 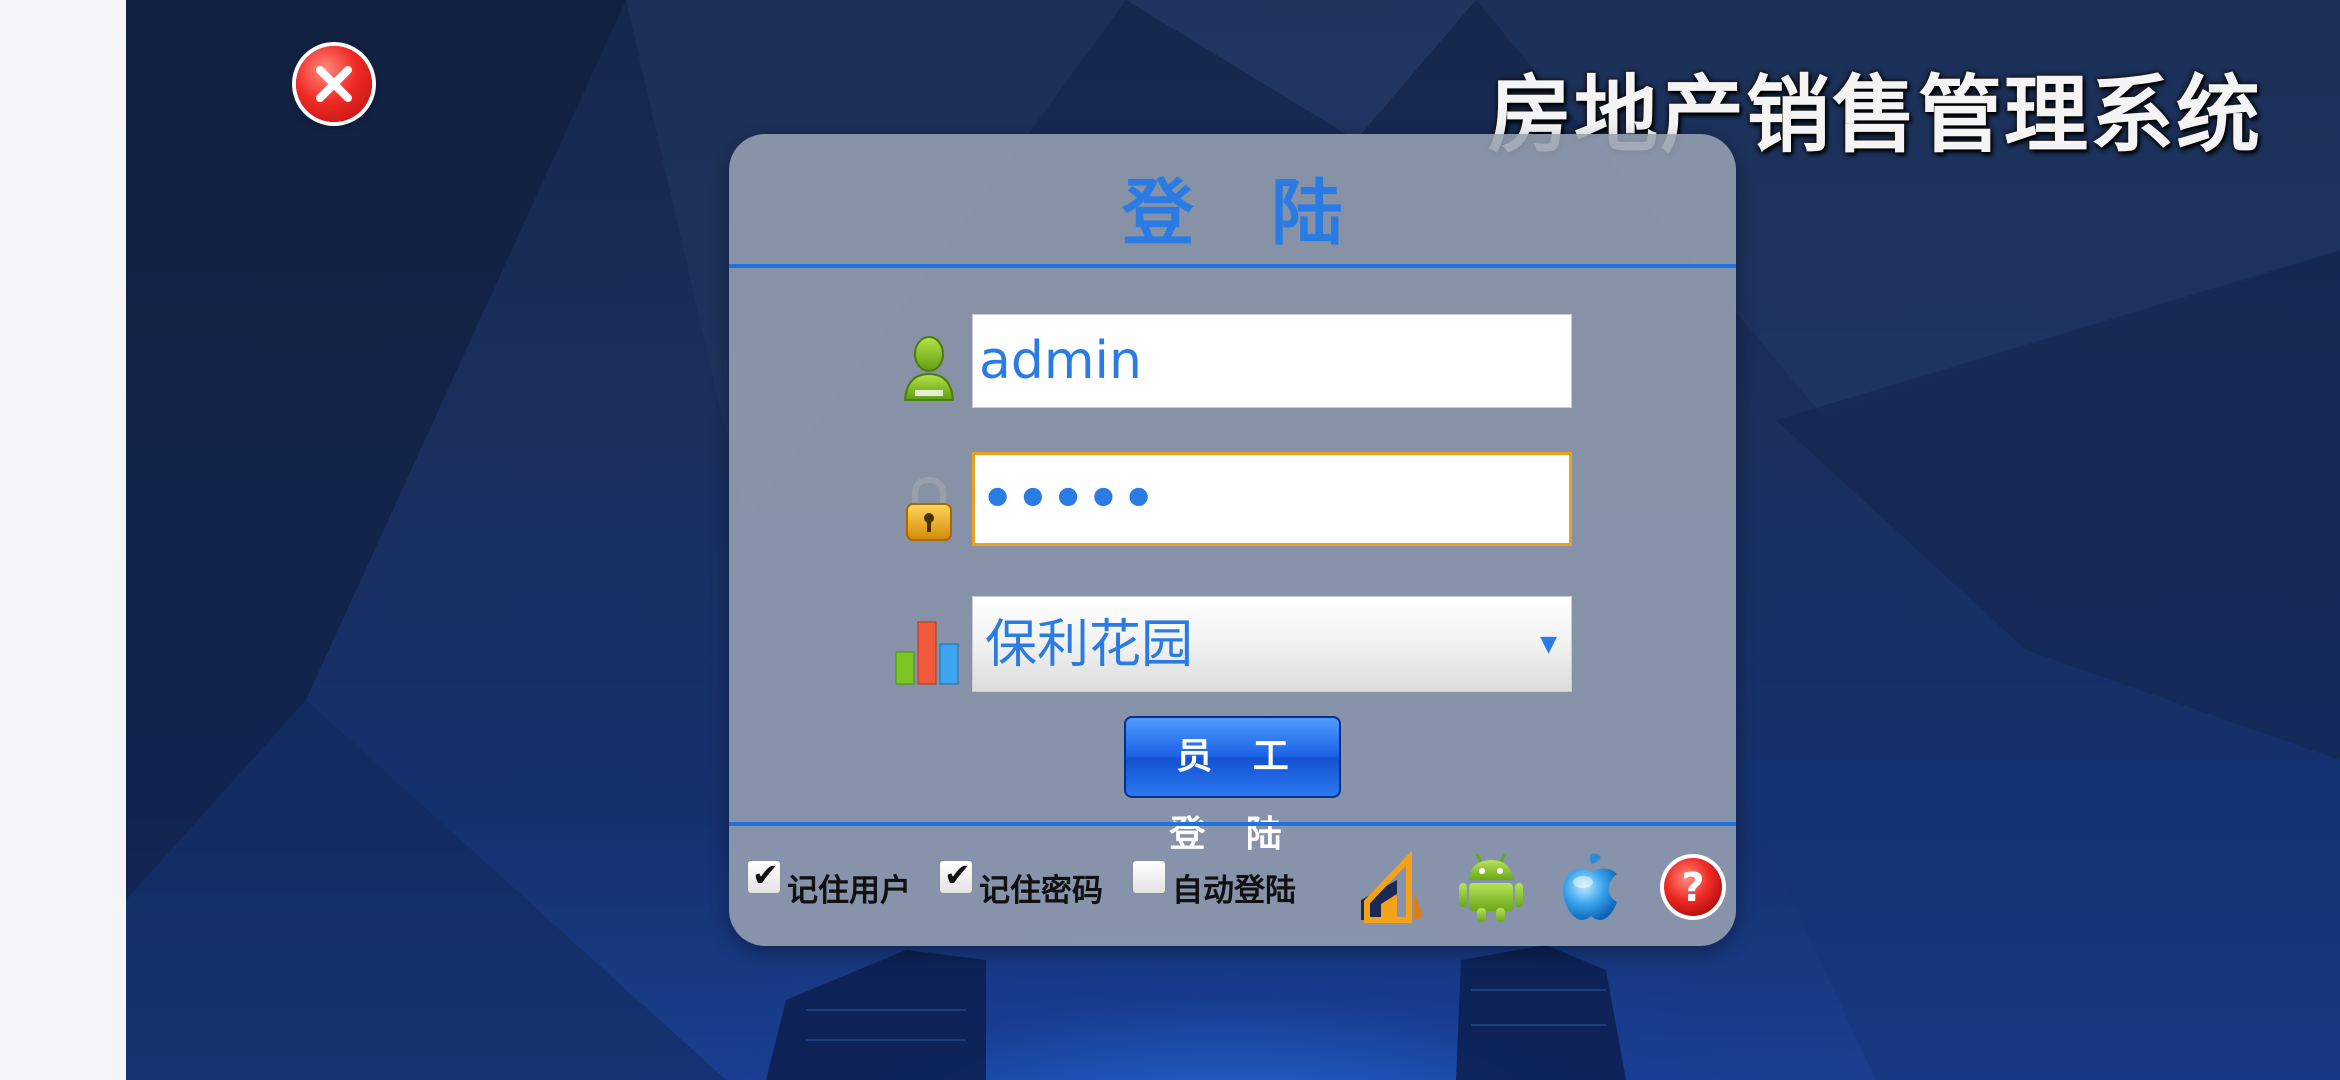 What do you see at coordinates (1491, 887) in the screenshot?
I see `android-icon` at bounding box center [1491, 887].